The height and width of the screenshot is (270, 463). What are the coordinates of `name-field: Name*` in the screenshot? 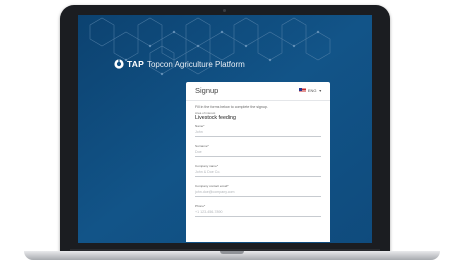 It's located at (258, 131).